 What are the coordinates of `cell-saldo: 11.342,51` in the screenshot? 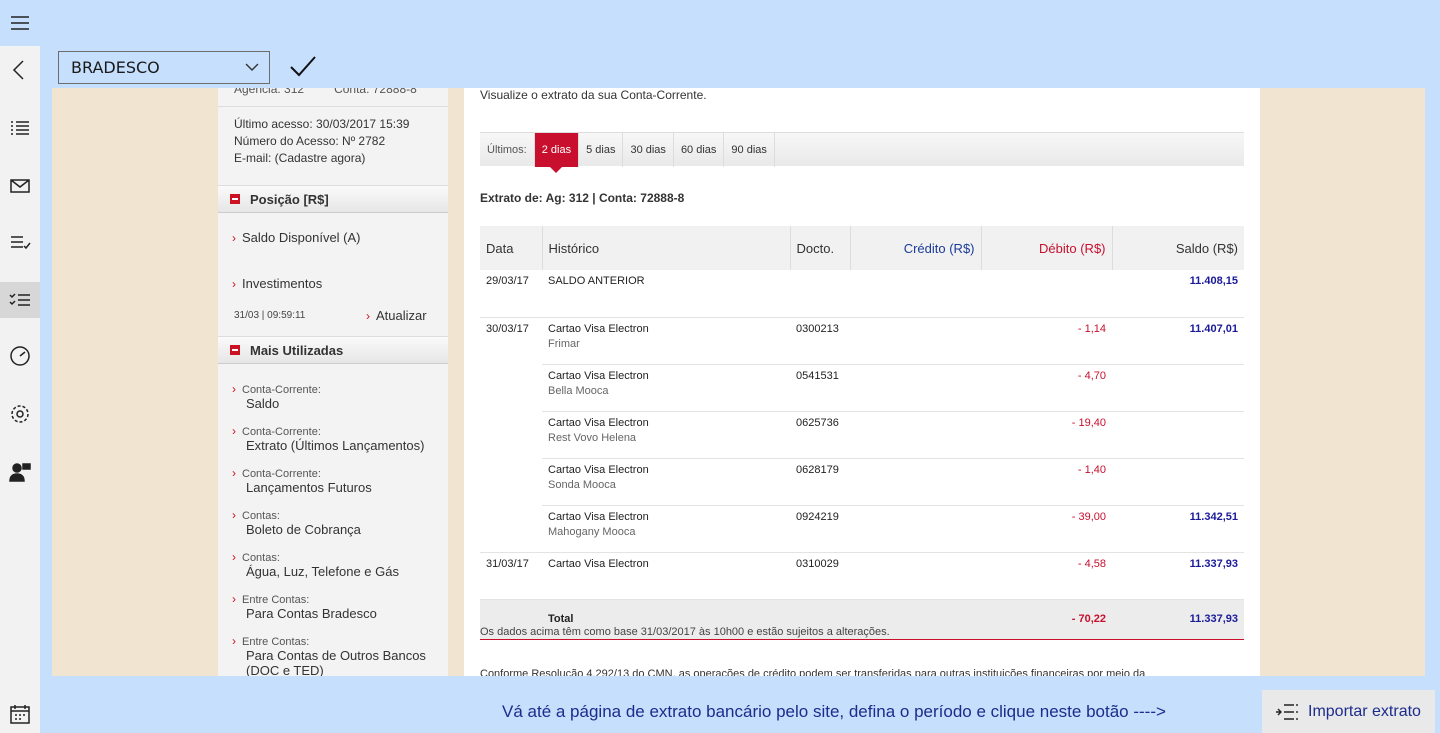 It's located at (1178, 529).